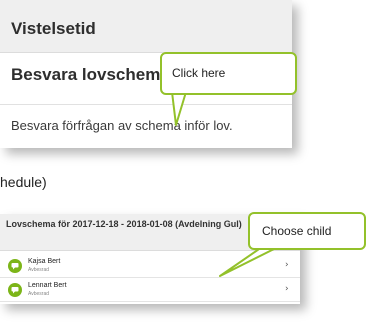 This screenshot has height=324, width=378. Describe the element at coordinates (23, 182) in the screenshot. I see `caption-text: hedule)` at that location.